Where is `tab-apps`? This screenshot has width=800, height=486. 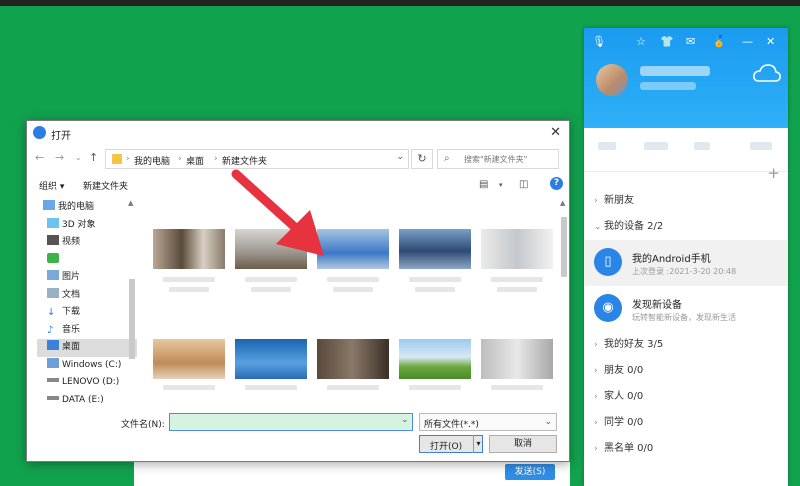 tab-apps is located at coordinates (761, 146).